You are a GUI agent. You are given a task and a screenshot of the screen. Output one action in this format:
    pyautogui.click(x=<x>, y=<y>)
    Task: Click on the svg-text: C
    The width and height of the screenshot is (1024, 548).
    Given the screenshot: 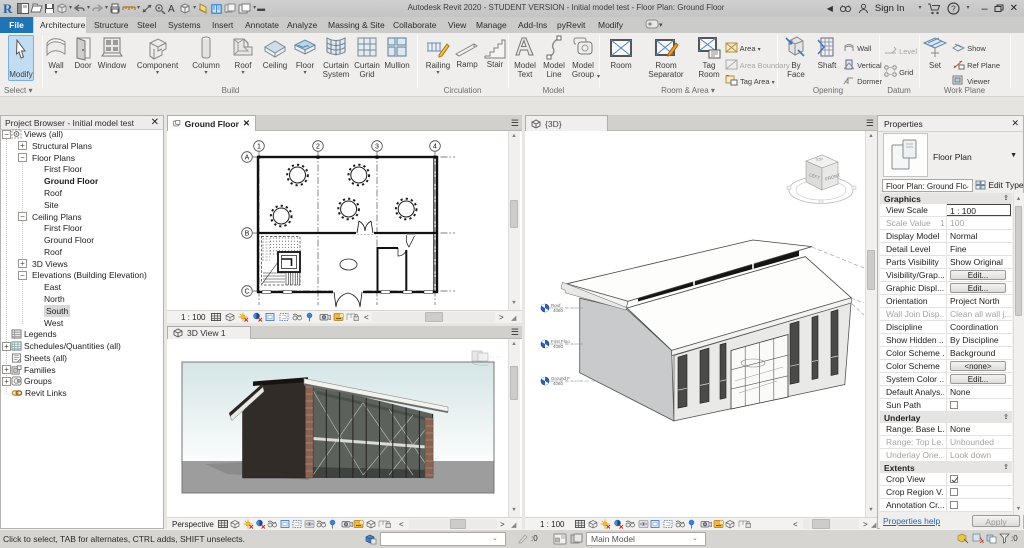 What is the action you would take?
    pyautogui.click(x=246, y=292)
    